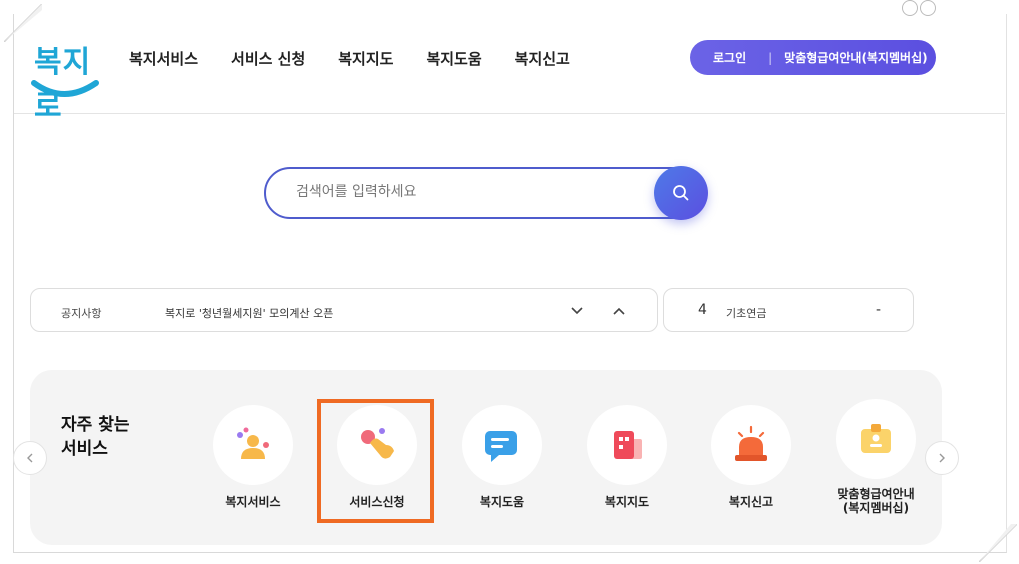  I want to click on chevron-left-icon, so click(30, 458).